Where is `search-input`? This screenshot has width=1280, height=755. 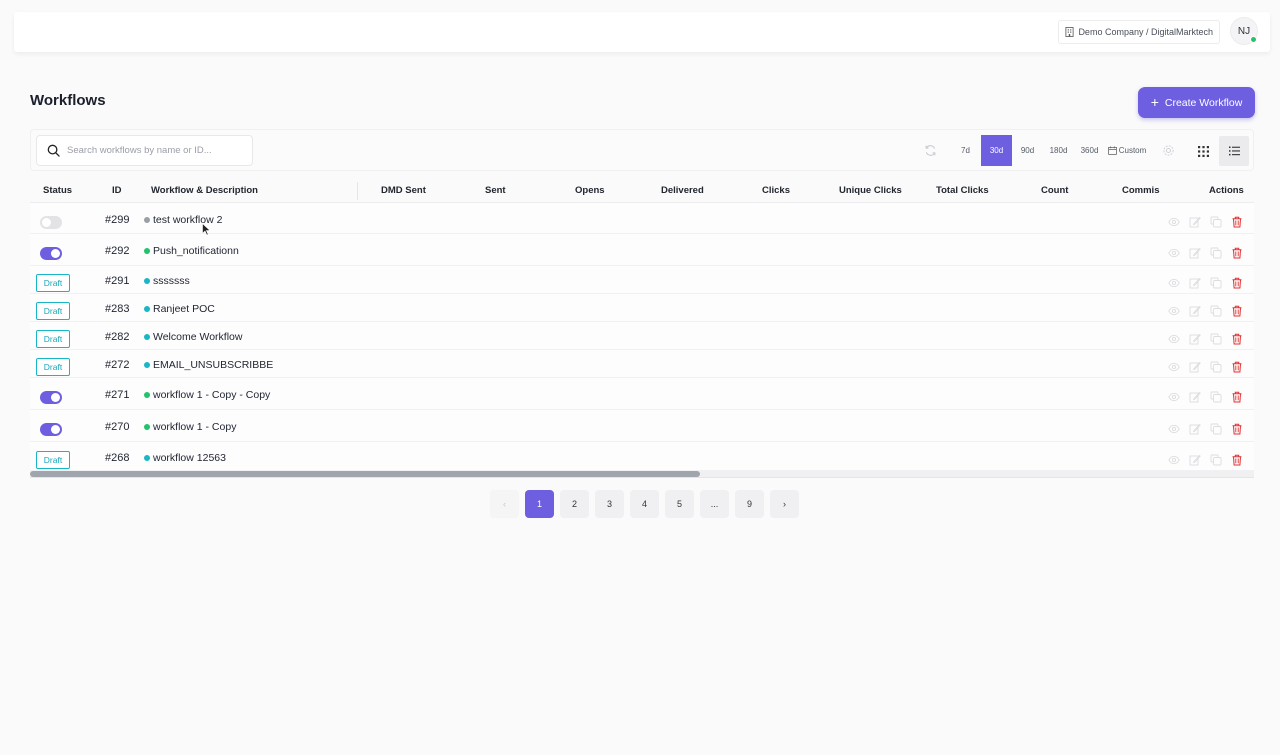
search-input is located at coordinates (157, 150).